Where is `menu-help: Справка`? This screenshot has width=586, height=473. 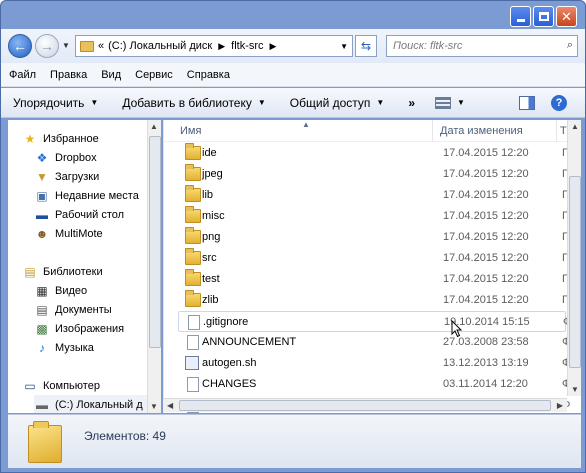
menu-help: Справка is located at coordinates (208, 75).